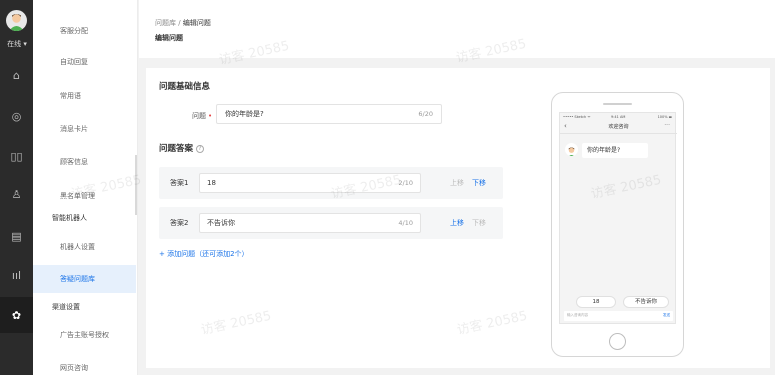 This screenshot has height=375, width=775. I want to click on answer-input: 18 2/10, so click(310, 183).